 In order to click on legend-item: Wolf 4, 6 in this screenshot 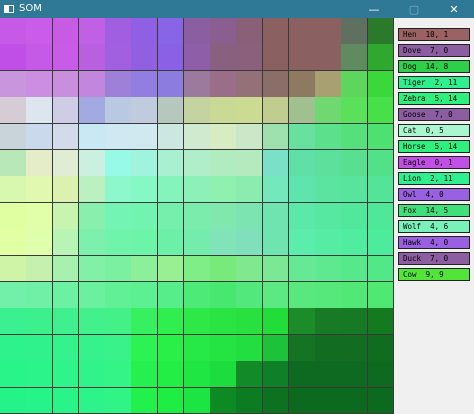, I will do `click(434, 226)`.